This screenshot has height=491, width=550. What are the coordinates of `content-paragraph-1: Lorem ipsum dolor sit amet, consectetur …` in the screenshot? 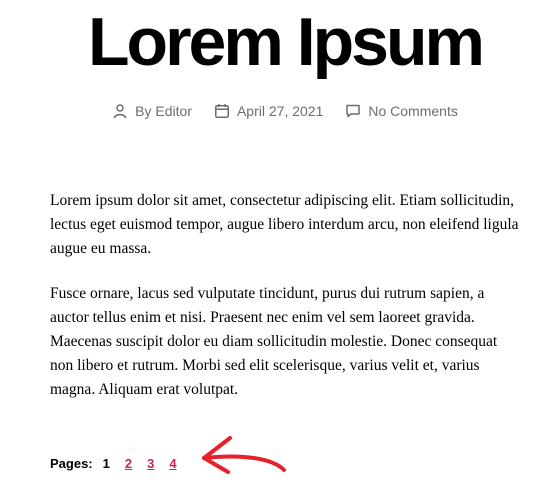 It's located at (284, 224).